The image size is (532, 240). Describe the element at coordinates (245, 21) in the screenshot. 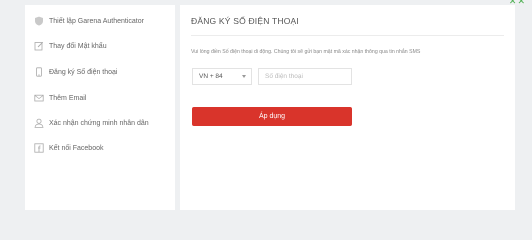

I see `page-title: ĐĂNG KÝ SỐ ĐIỆN THOẠI` at that location.